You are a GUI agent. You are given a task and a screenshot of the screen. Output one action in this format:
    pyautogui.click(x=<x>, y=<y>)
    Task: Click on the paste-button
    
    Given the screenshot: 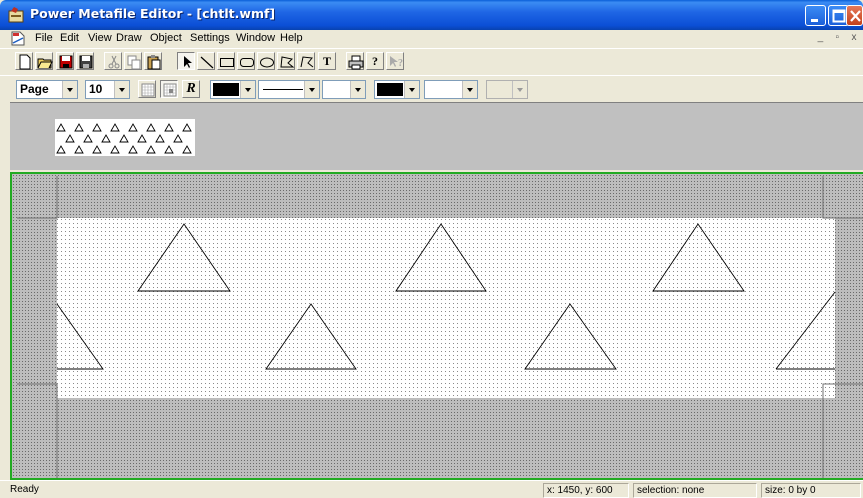 What is the action you would take?
    pyautogui.click(x=153, y=61)
    